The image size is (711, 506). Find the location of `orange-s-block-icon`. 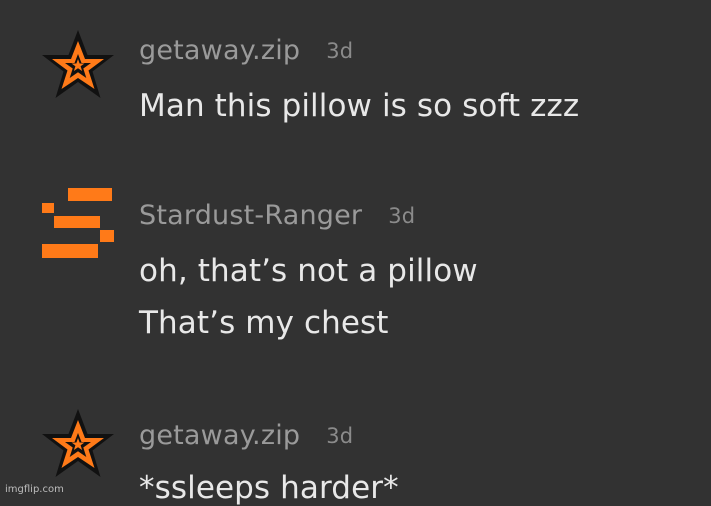

orange-s-block-icon is located at coordinates (78, 224).